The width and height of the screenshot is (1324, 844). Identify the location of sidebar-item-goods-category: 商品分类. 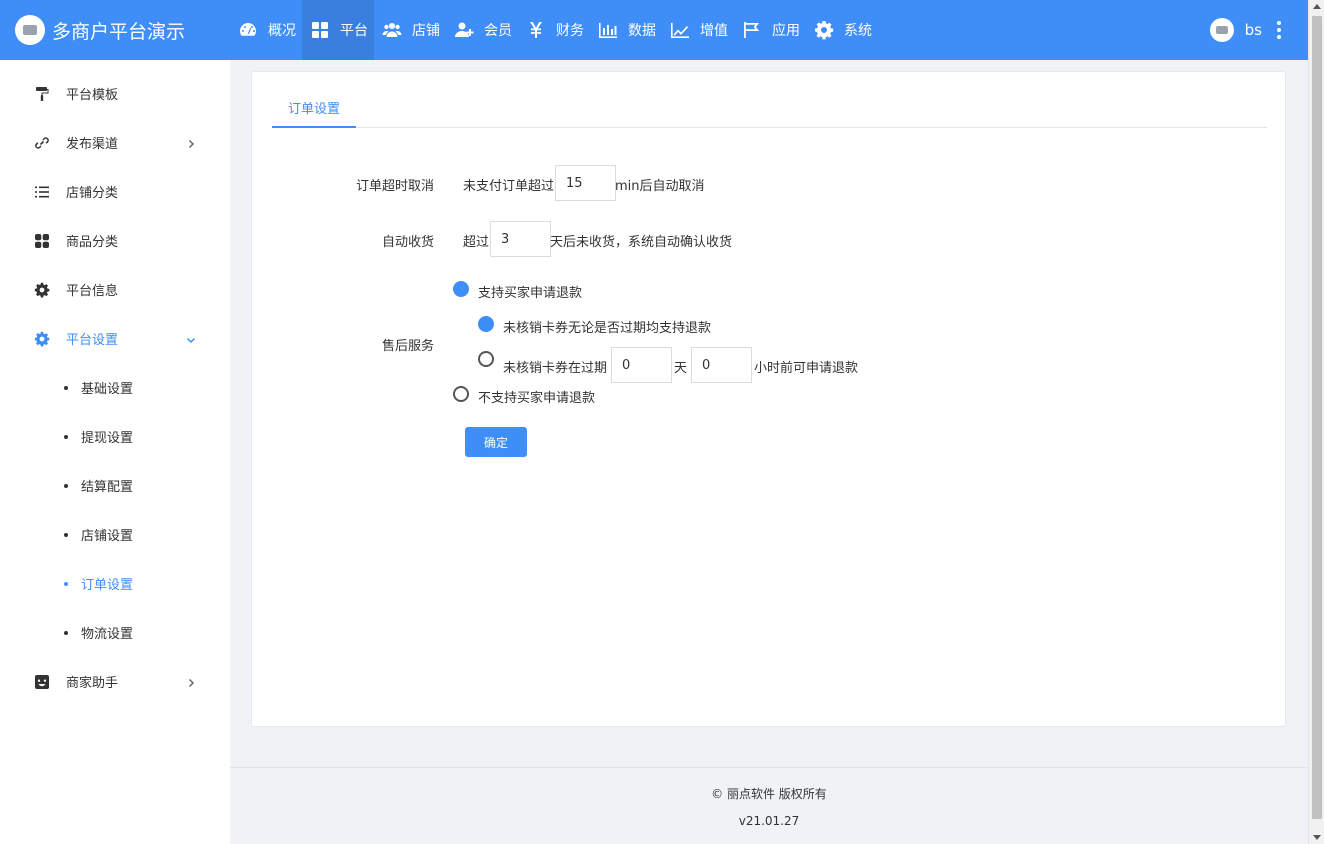
(115, 240).